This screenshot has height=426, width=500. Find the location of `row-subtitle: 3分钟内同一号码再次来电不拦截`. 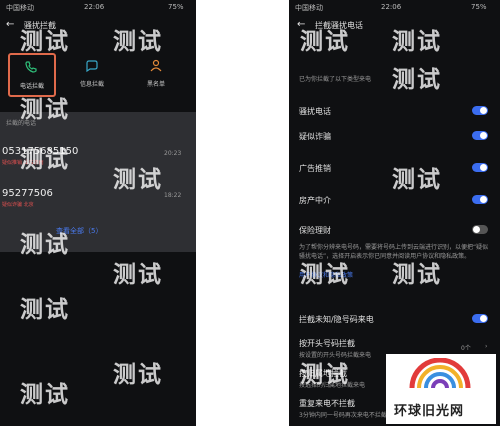

row-subtitle: 3分钟内同一号码再次来电不拦截 is located at coordinates (343, 415).